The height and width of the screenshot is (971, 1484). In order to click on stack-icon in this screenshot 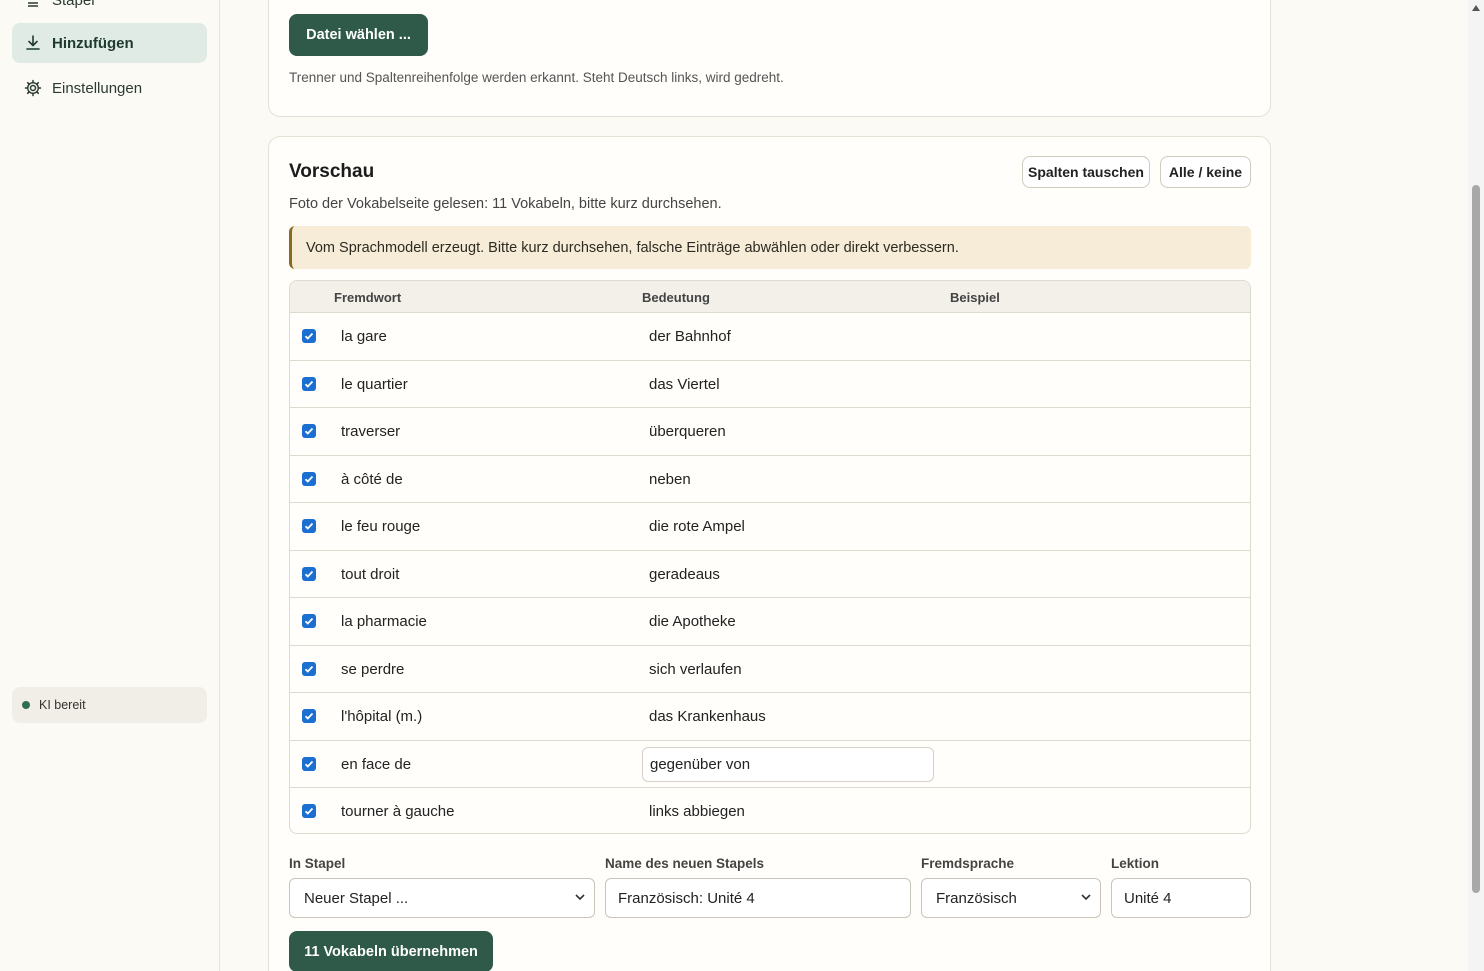, I will do `click(33, 4)`.